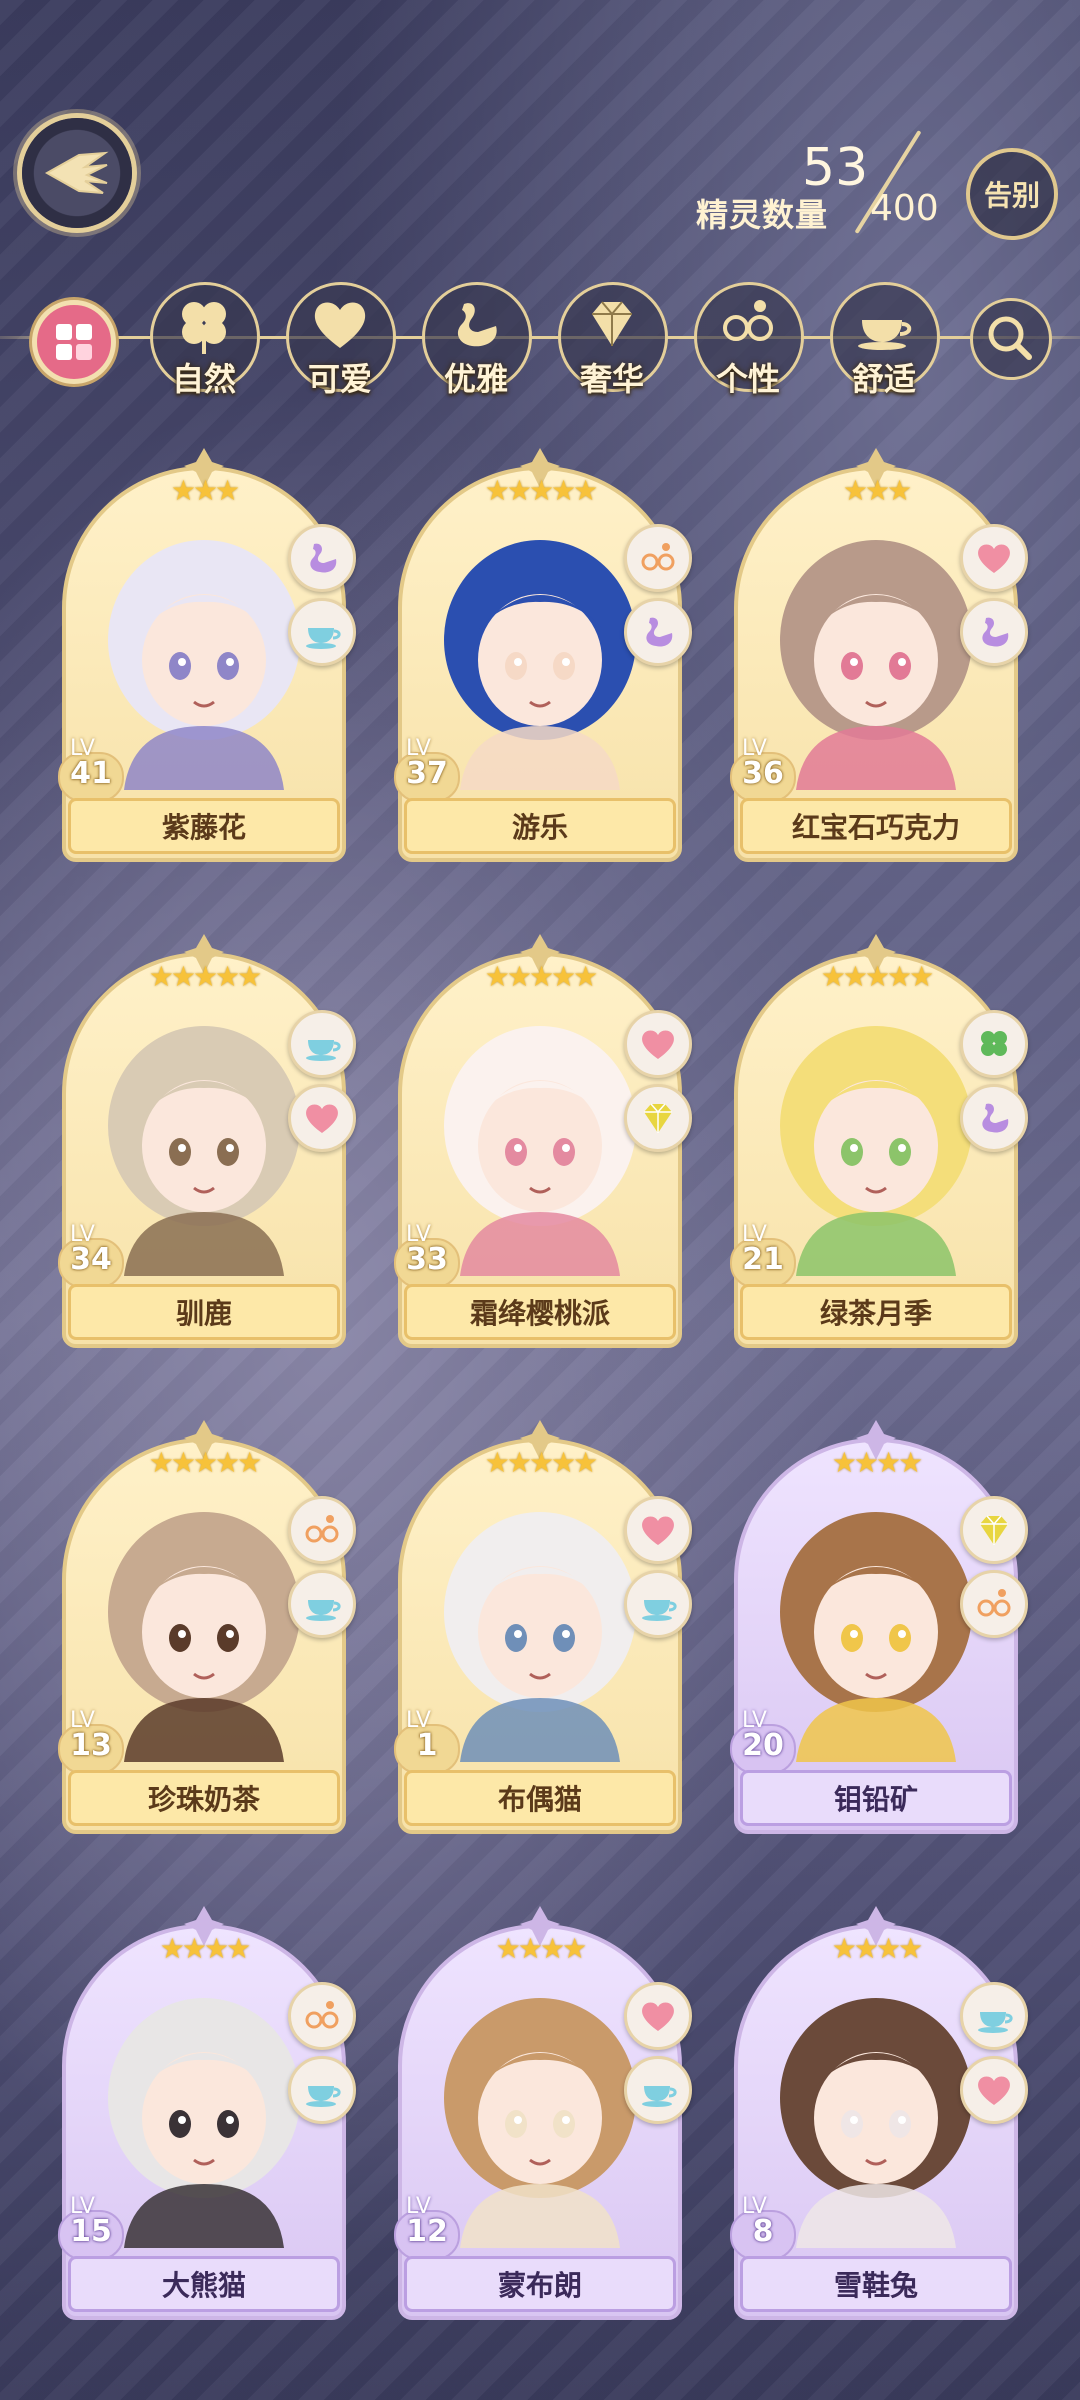 This screenshot has height=2400, width=1080. Describe the element at coordinates (543, 1142) in the screenshot. I see `spirit-card: ★★★★★ LV 33 霜绛樱桃派` at that location.